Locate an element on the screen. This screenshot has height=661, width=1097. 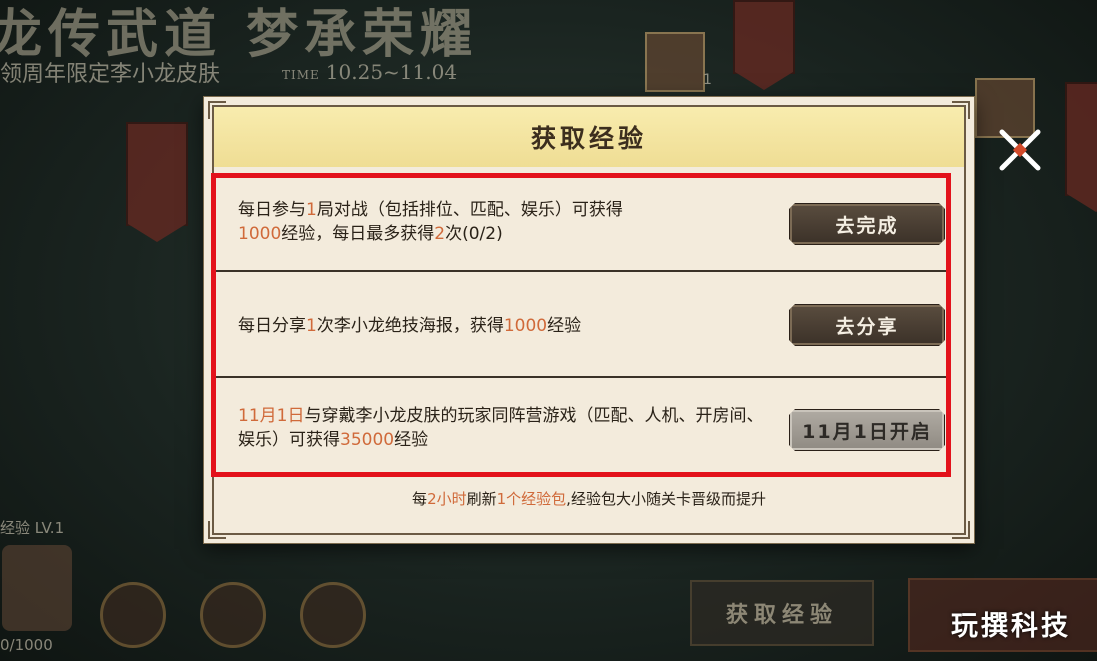
text-part: 经验，每日最多获得 is located at coordinates (358, 234).